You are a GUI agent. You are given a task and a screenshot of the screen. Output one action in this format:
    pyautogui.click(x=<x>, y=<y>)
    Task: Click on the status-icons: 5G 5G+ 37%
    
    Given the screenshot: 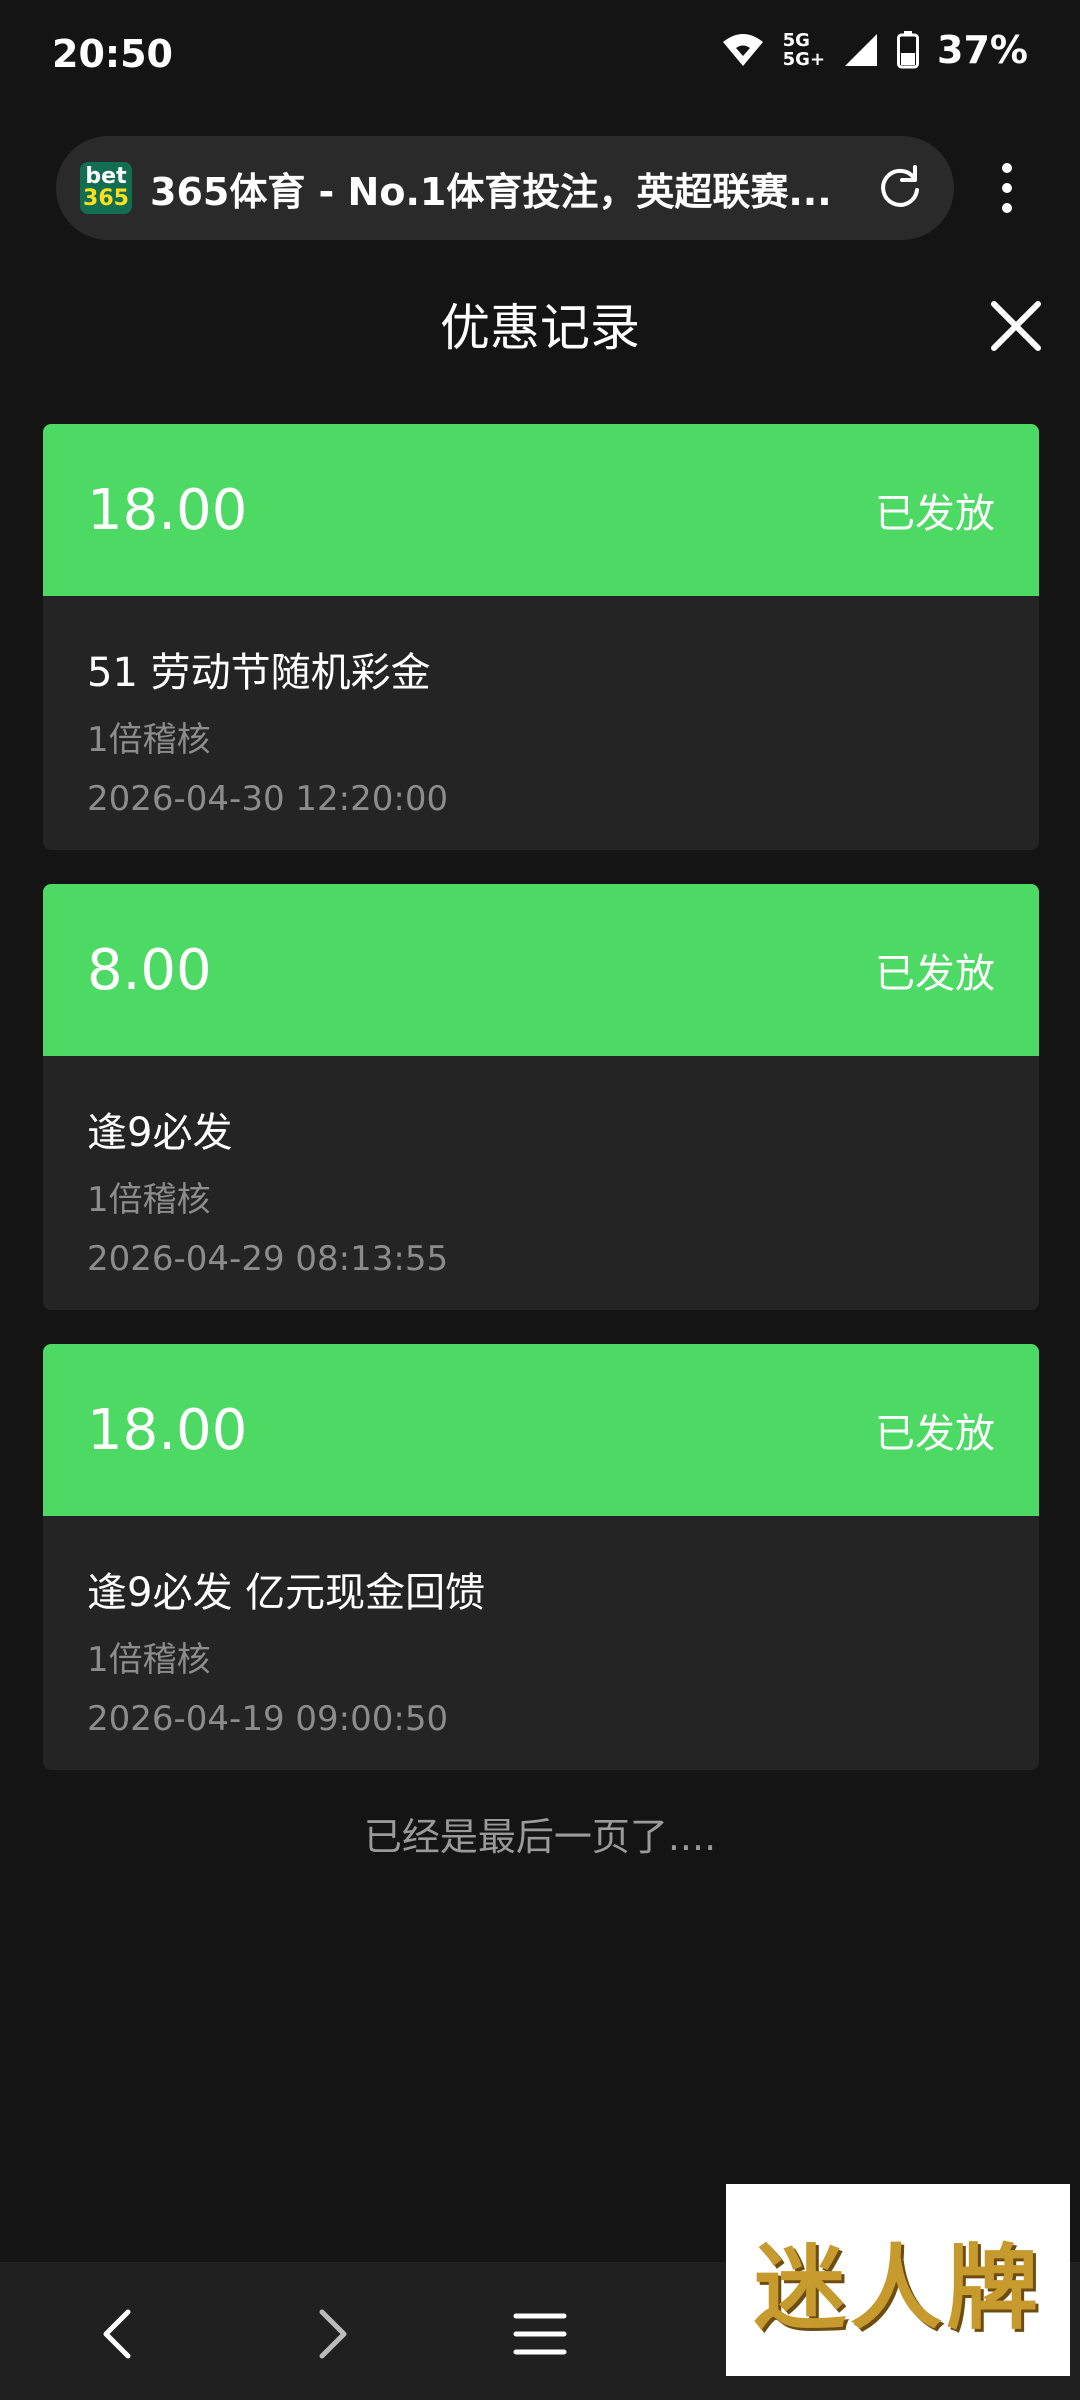 What is the action you would take?
    pyautogui.click(x=874, y=50)
    